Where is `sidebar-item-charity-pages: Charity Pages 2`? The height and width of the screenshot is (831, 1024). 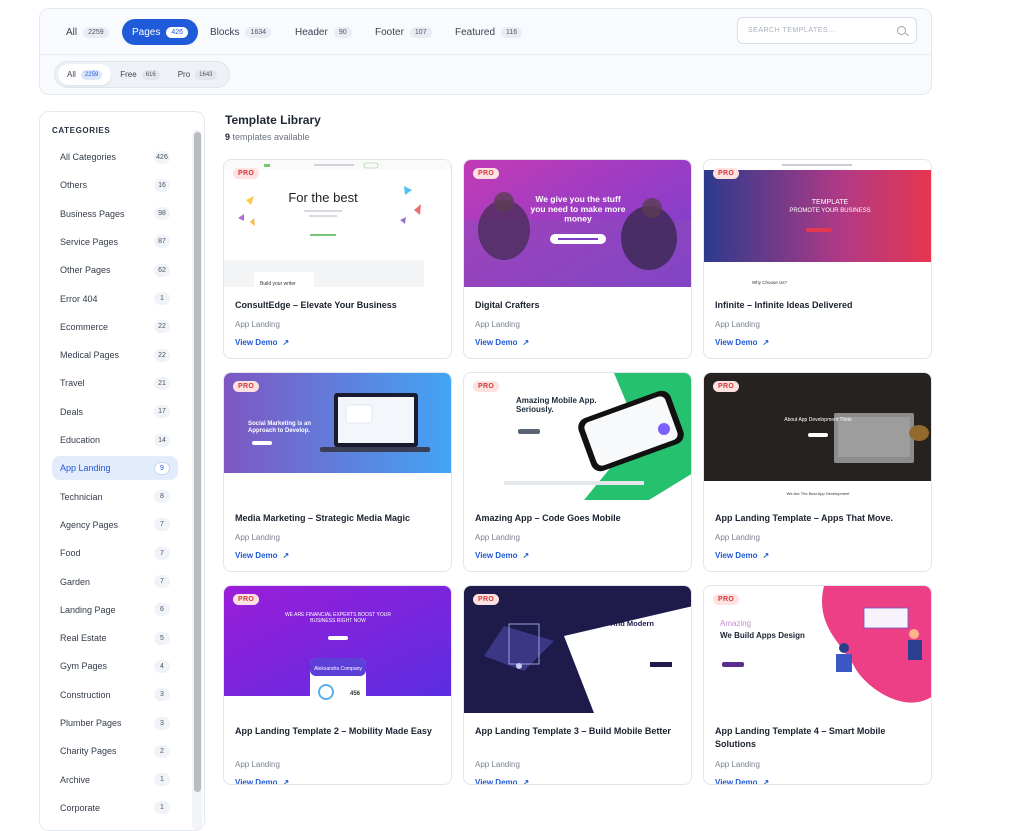
sidebar-item-charity-pages: Charity Pages 2 is located at coordinates (115, 751).